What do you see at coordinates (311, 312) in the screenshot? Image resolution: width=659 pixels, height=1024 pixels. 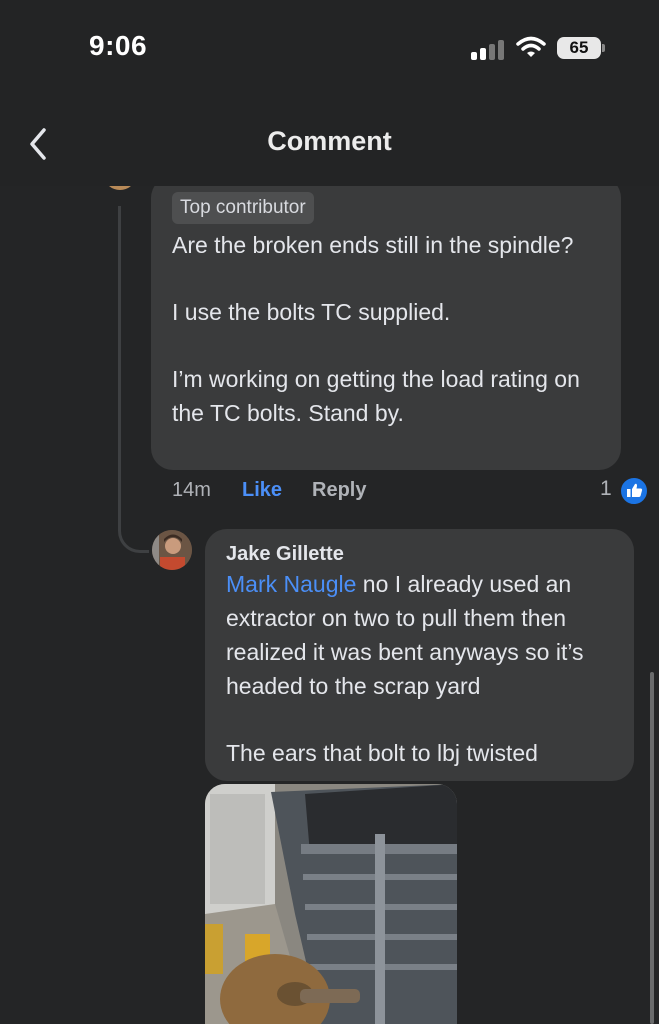 I see `comment-paragraph: I use the bolts TC supplied.` at bounding box center [311, 312].